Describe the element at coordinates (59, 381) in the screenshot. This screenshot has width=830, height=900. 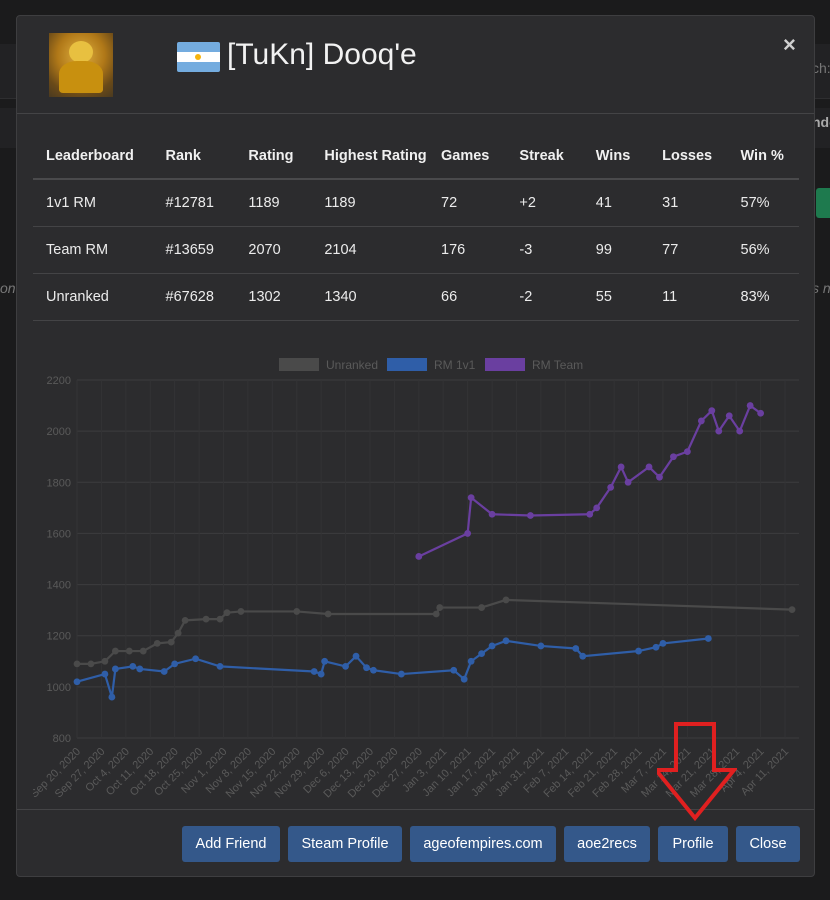
I see `y-tick-label: 2200` at that location.